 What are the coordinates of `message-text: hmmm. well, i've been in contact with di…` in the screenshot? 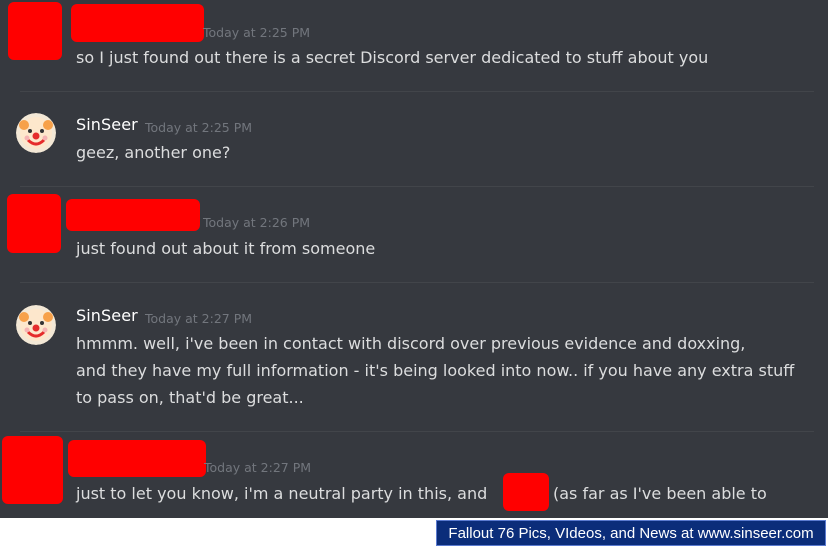 It's located at (411, 343).